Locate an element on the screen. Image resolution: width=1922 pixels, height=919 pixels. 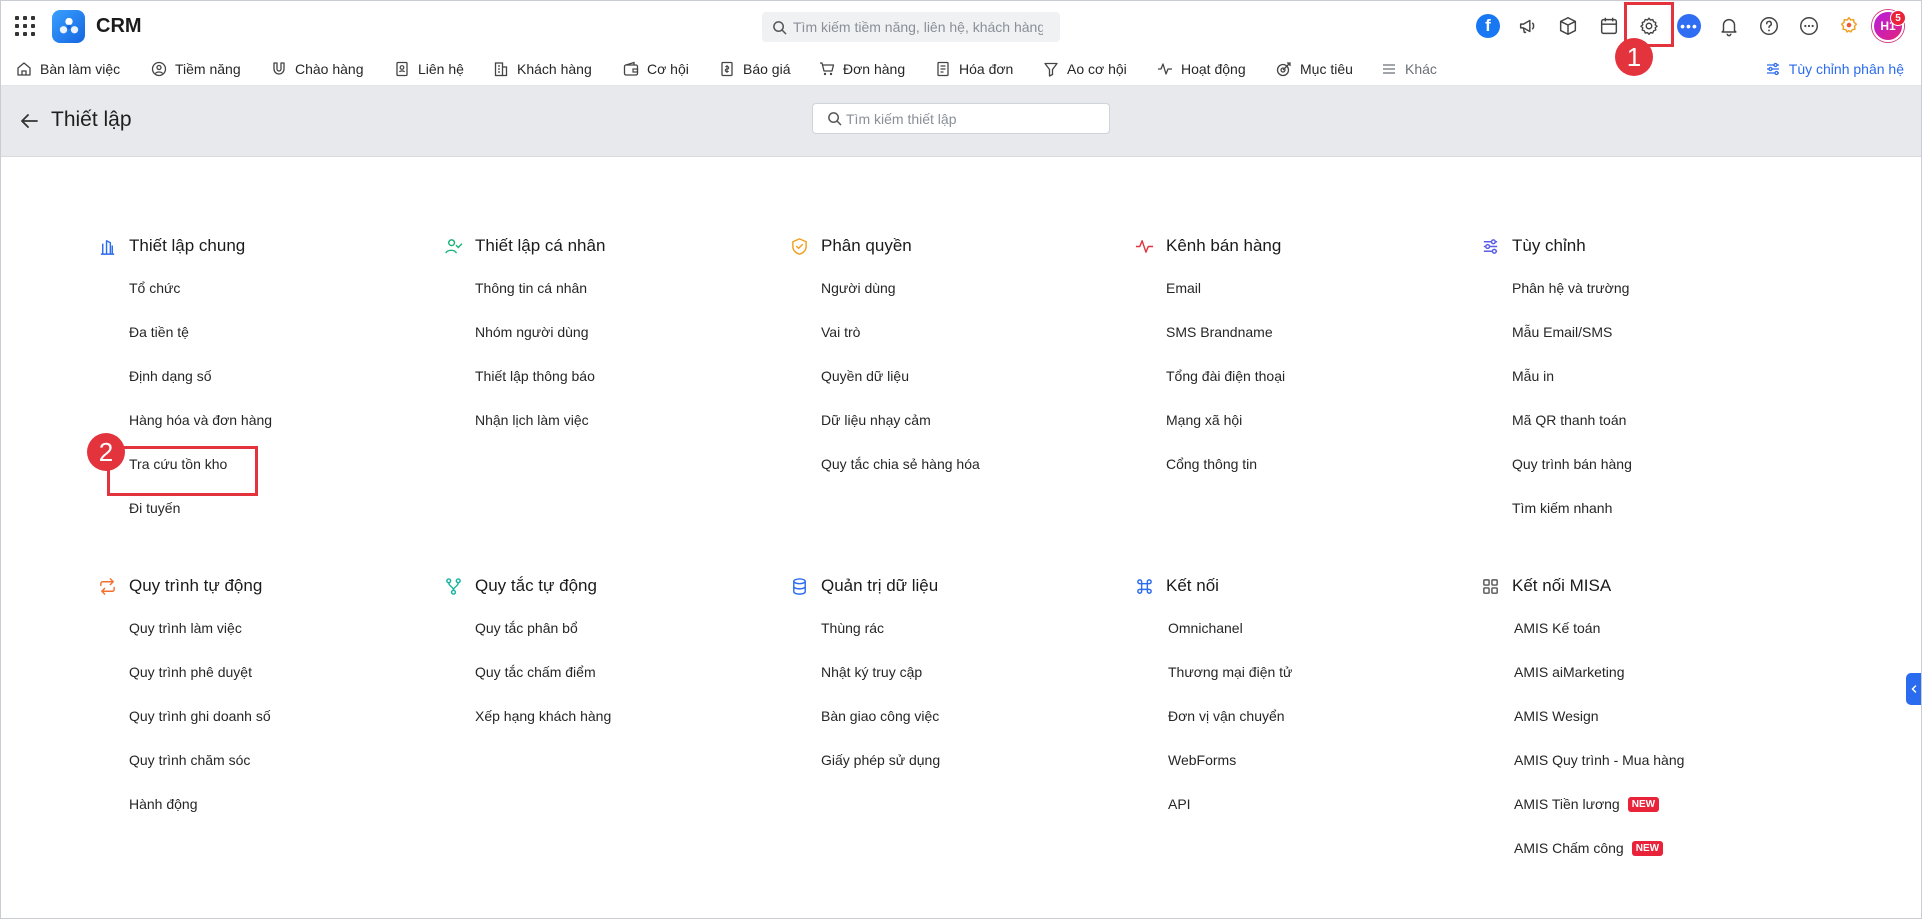
nav-item-tiem-nang: Tiềm năng is located at coordinates (196, 69).